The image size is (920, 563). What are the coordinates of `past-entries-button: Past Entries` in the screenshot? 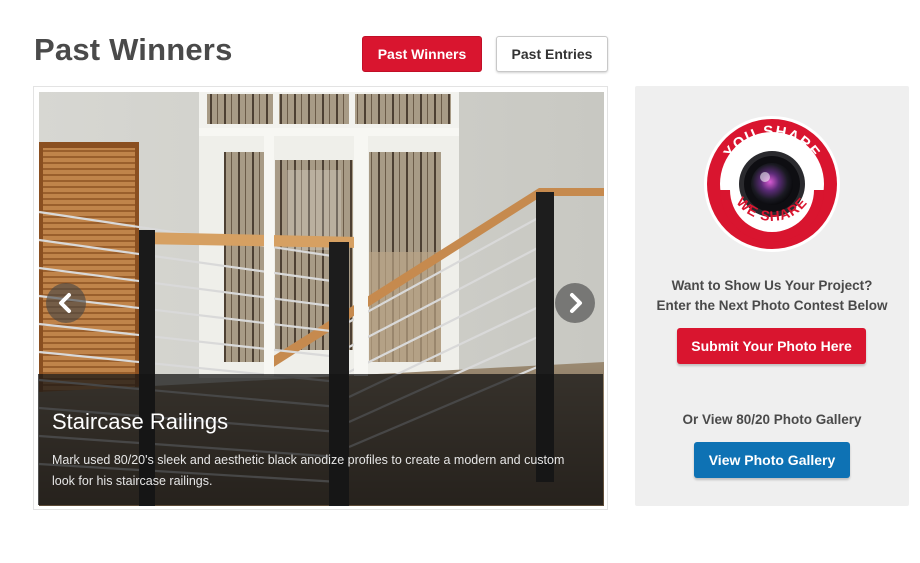 It's located at (552, 54).